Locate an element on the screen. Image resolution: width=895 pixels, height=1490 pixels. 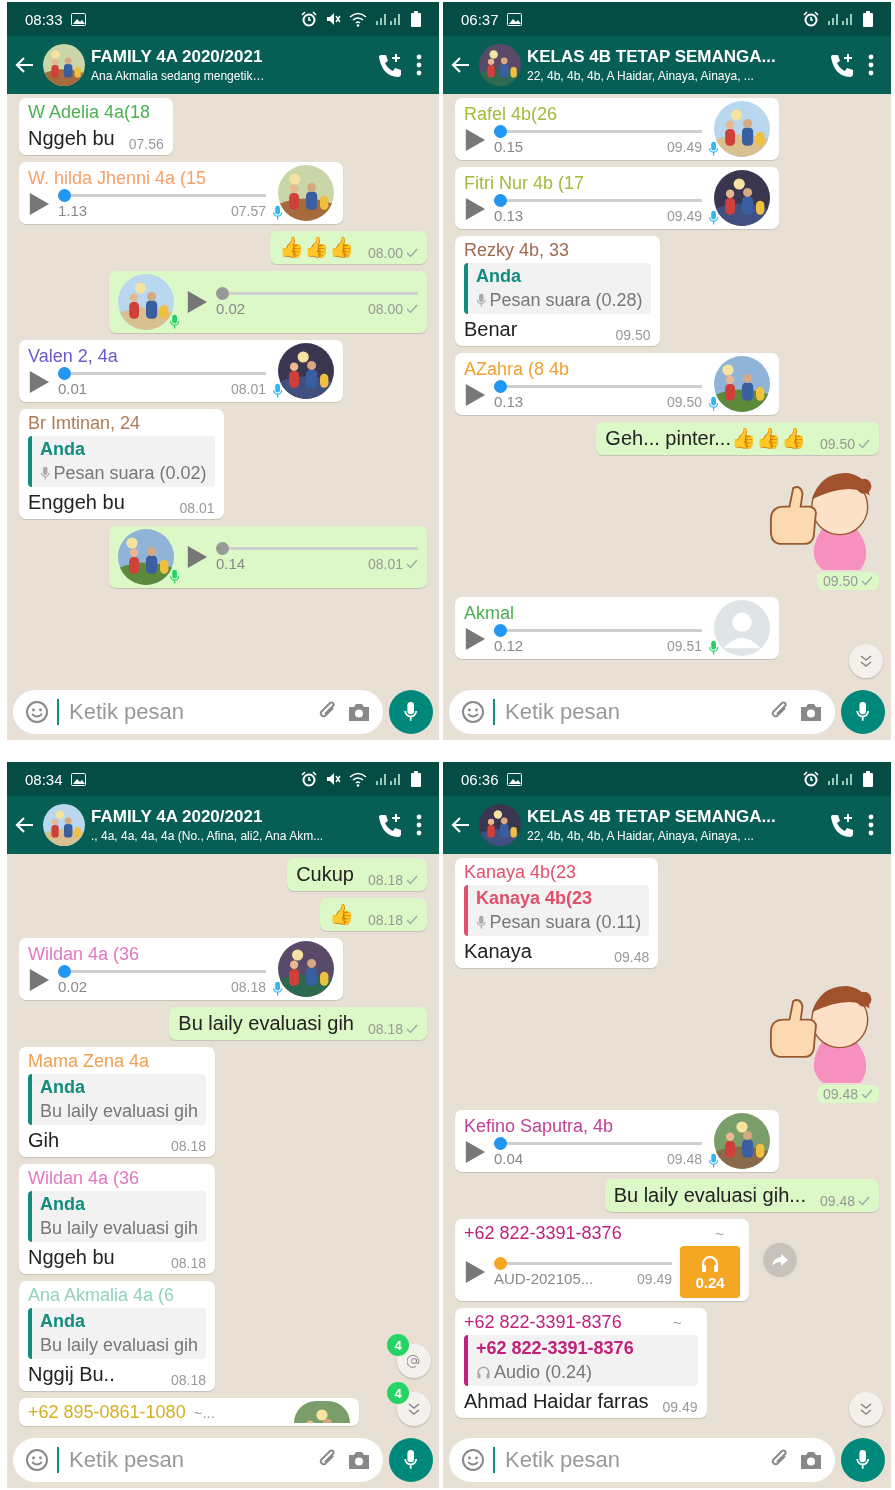
group-title: FAMILY 4A 2020/2021 is located at coordinates (177, 57).